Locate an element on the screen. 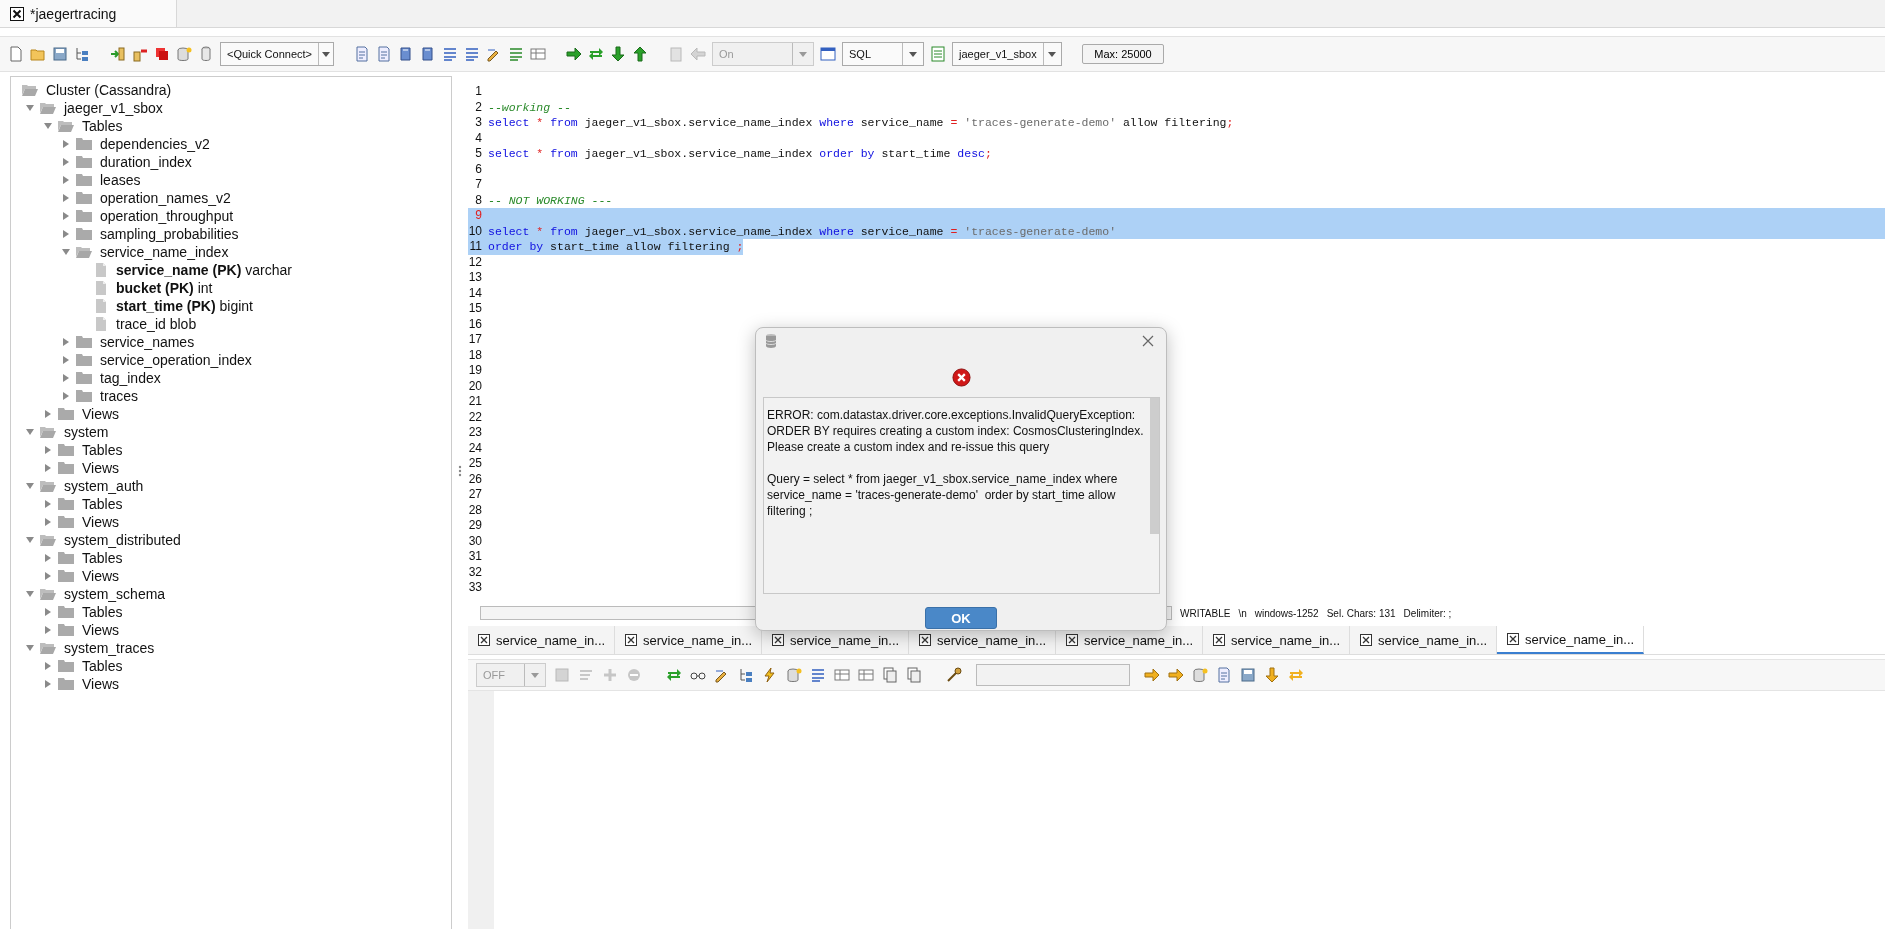 This screenshot has width=1885, height=929. tree-item: system_distributed is located at coordinates (122, 540).